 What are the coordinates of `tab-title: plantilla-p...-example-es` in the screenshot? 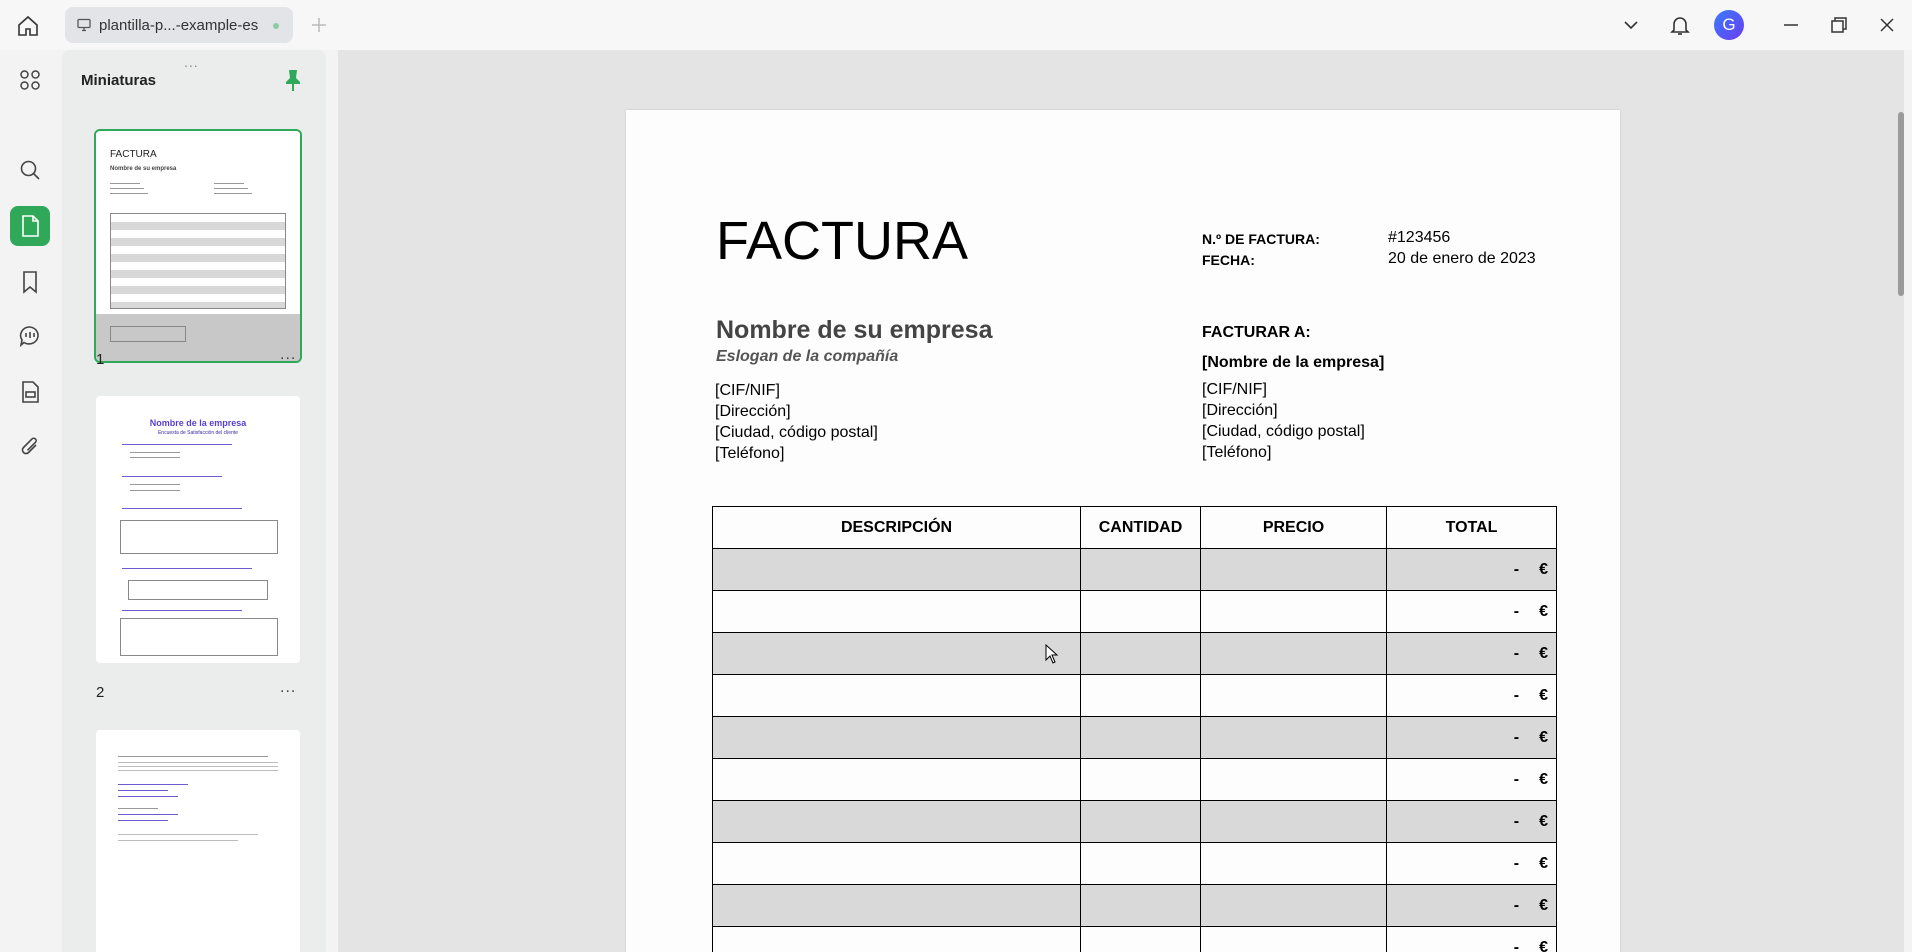 It's located at (179, 25).